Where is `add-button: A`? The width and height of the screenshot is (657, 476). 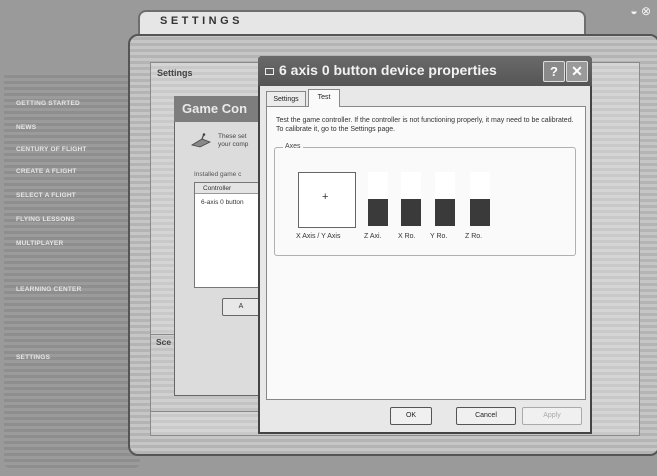 add-button: A is located at coordinates (241, 307).